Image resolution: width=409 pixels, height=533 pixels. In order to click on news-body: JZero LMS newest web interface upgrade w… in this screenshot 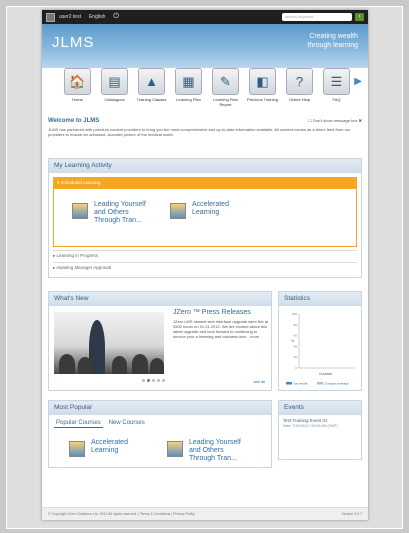, I will do `click(221, 329)`.